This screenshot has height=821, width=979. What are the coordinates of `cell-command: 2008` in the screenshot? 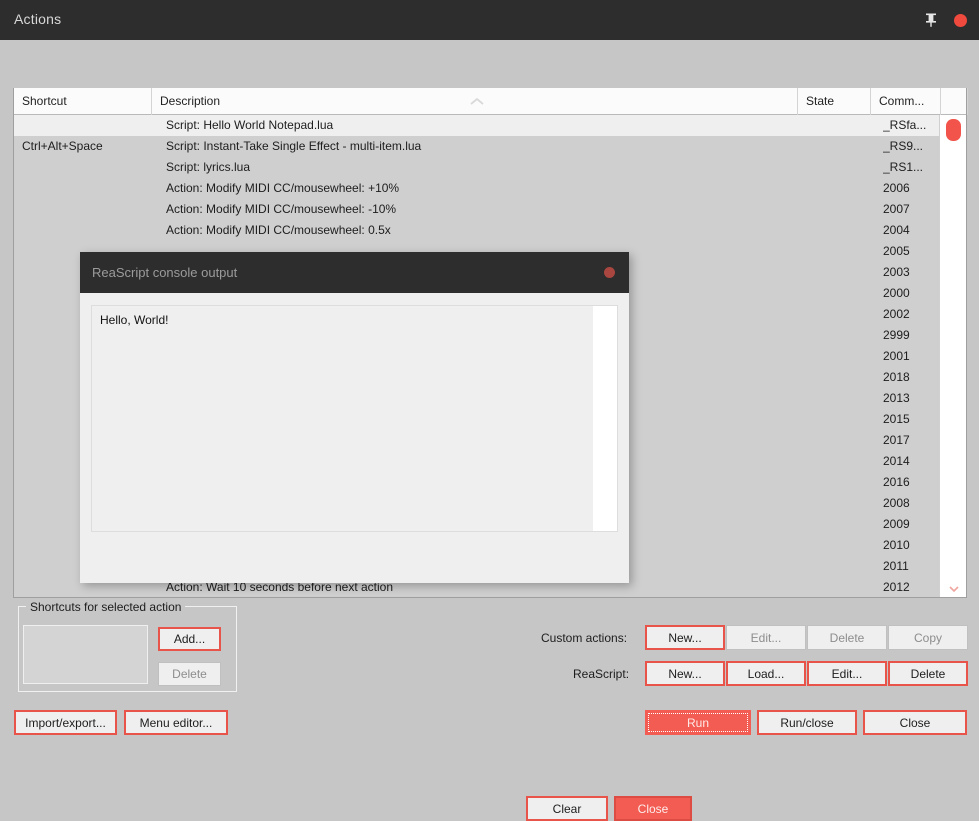 It's located at (896, 503).